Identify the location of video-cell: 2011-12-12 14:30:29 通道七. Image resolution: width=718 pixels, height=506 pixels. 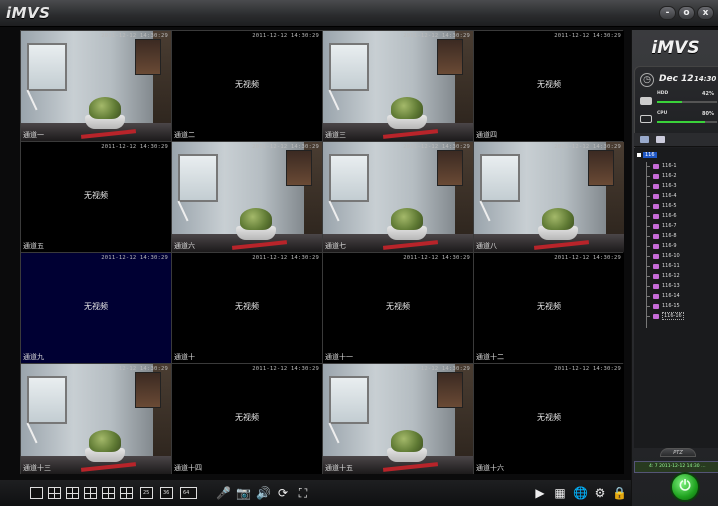
(398, 197).